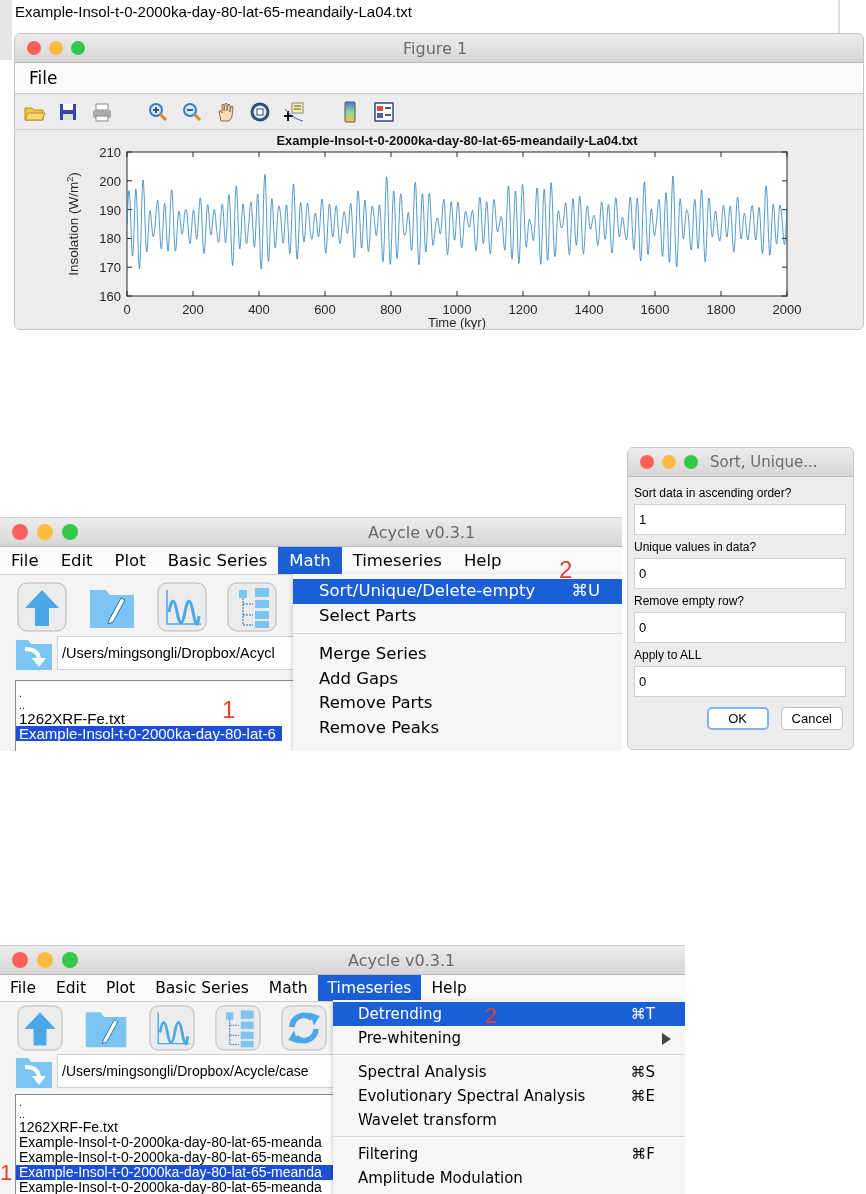 The height and width of the screenshot is (1194, 866). Describe the element at coordinates (643, 1154) in the screenshot. I see `shortcut-label: ⌘F` at that location.